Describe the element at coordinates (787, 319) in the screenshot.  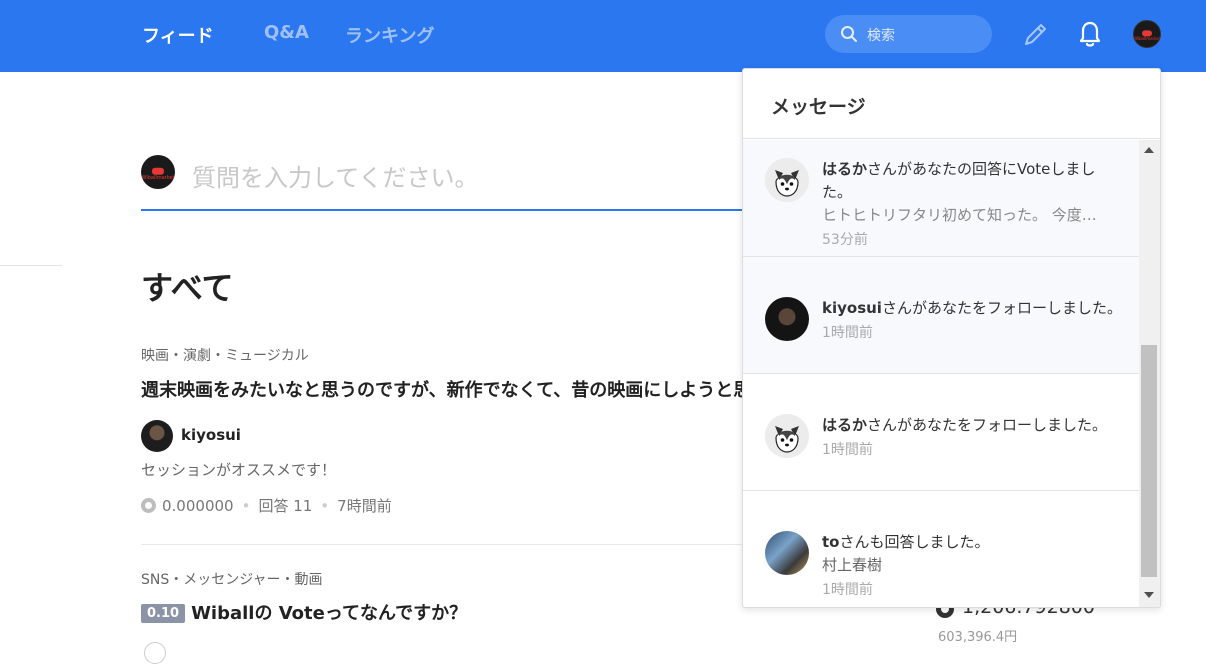
I see `person-avatar` at that location.